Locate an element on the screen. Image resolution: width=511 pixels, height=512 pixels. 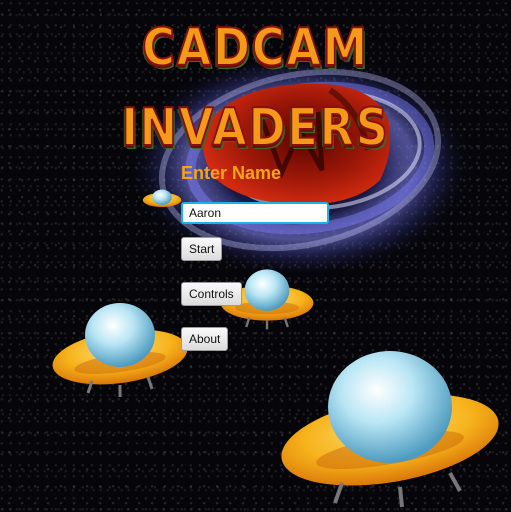
about-button: About is located at coordinates (205, 339).